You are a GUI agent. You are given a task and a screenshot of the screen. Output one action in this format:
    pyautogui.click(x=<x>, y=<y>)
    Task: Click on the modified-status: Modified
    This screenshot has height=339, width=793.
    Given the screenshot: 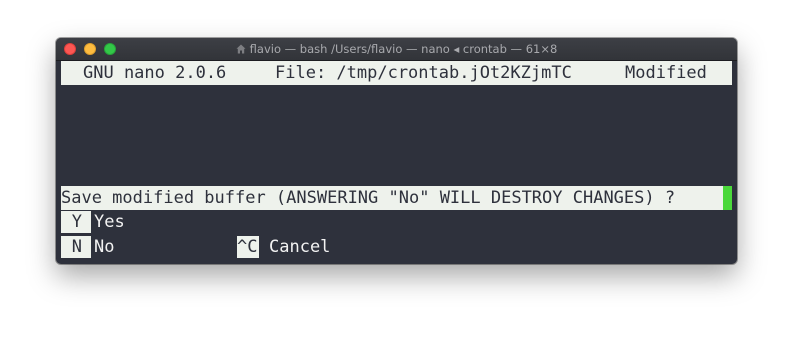 What is the action you would take?
    pyautogui.click(x=666, y=73)
    